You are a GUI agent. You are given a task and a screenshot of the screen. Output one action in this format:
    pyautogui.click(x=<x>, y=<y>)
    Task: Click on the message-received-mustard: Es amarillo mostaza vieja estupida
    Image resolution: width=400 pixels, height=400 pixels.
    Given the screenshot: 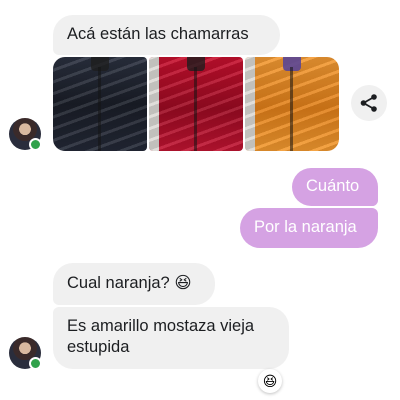 What is the action you would take?
    pyautogui.click(x=171, y=338)
    